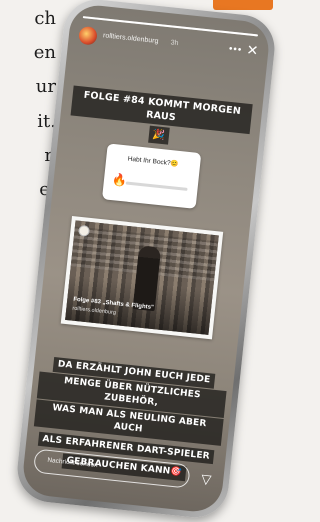 The height and width of the screenshot is (522, 320). I want to click on close-icon: ✕, so click(252, 50).